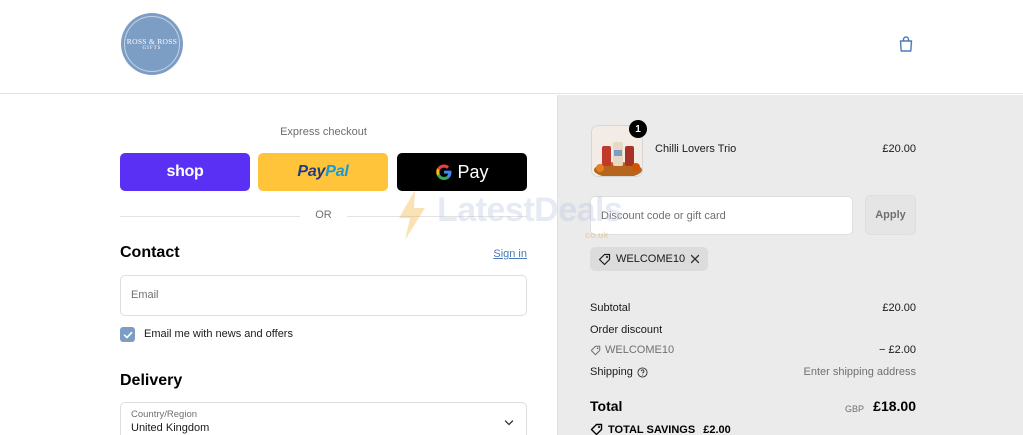  What do you see at coordinates (753, 408) in the screenshot?
I see `total-row: Total GBP £18.00` at bounding box center [753, 408].